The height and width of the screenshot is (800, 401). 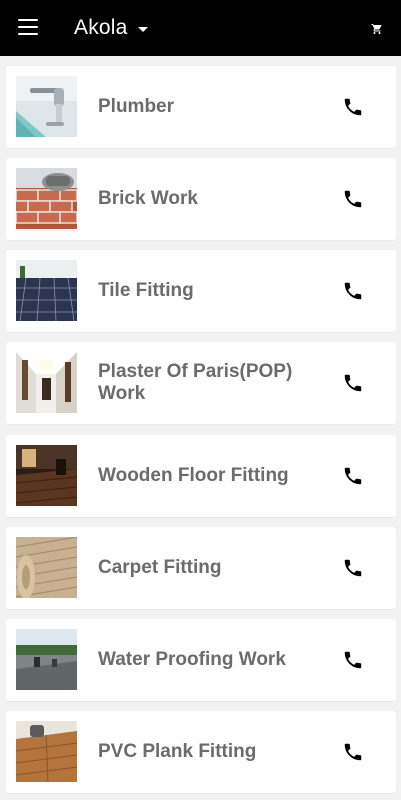 I want to click on menu-icon, so click(x=28, y=27).